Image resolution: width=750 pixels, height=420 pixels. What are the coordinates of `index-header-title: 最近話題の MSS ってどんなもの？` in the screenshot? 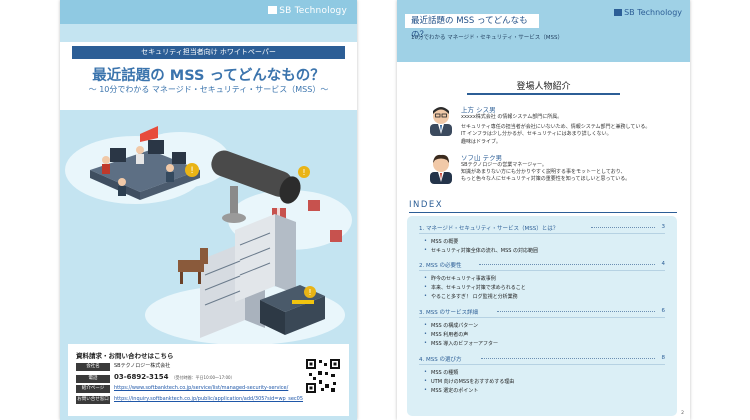 It's located at (472, 27).